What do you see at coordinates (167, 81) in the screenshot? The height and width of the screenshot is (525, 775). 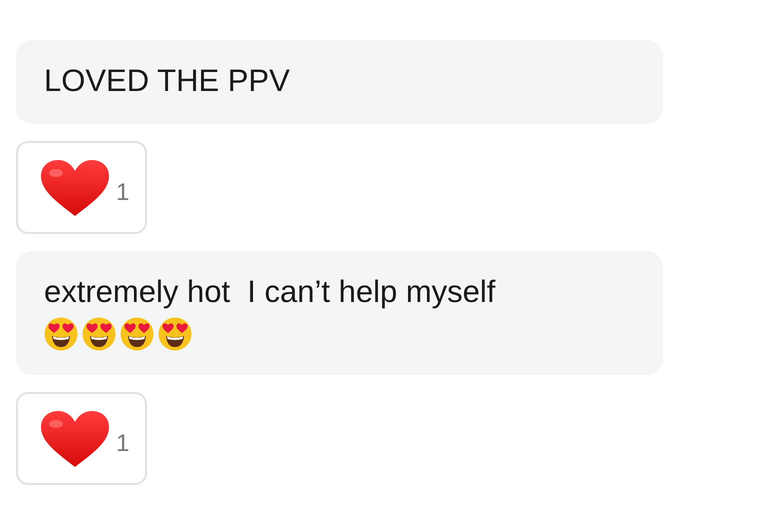 I see `message-text: LOVED THE PPV` at bounding box center [167, 81].